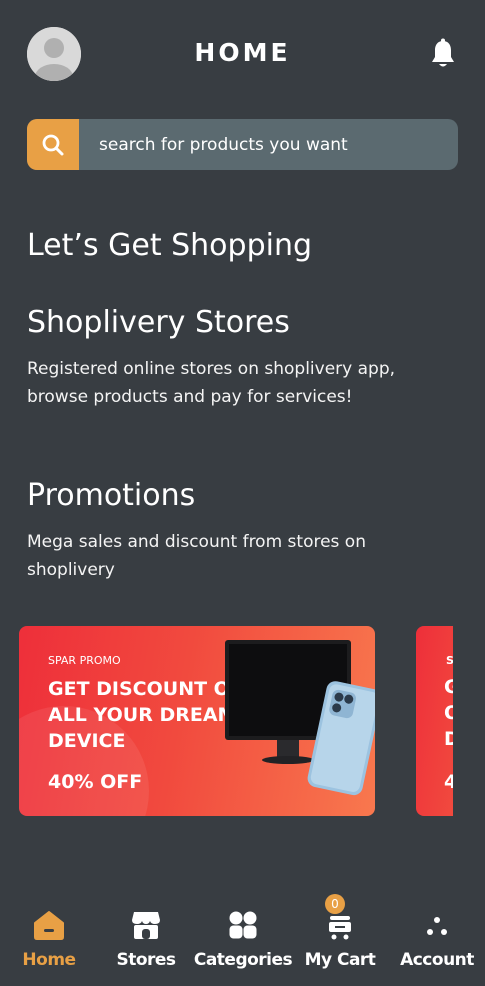 The width and height of the screenshot is (485, 986). What do you see at coordinates (443, 54) in the screenshot?
I see `bell-icon` at bounding box center [443, 54].